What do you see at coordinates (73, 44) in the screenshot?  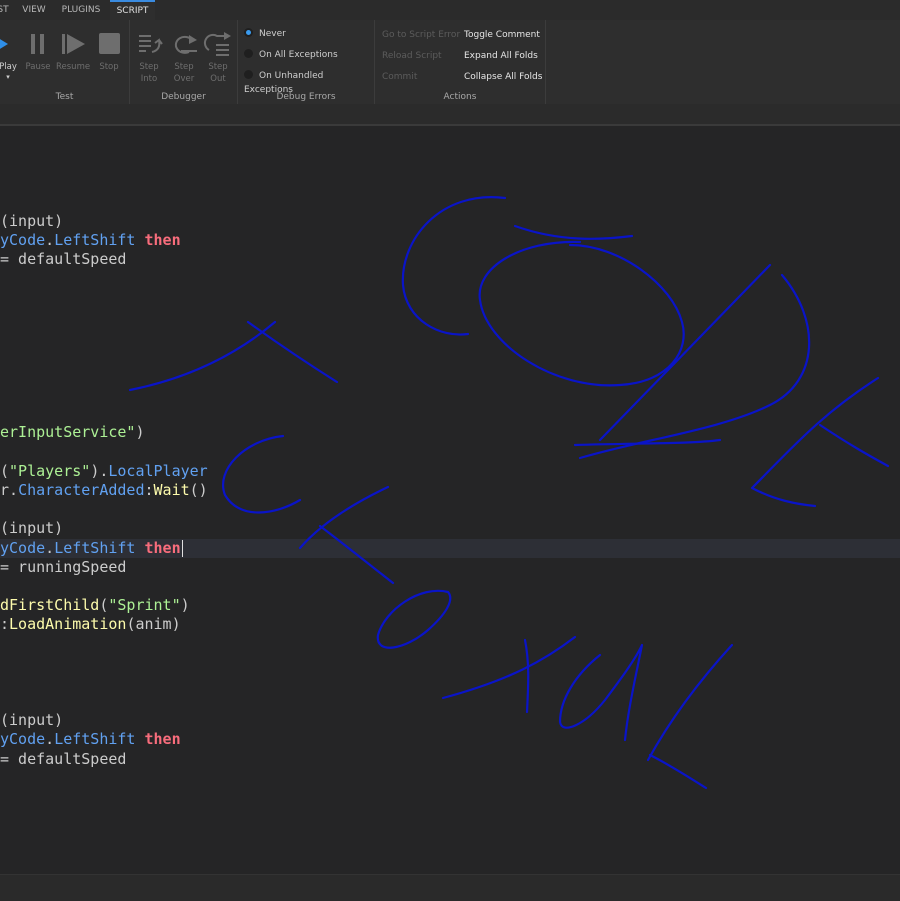 I see `resume-icon` at bounding box center [73, 44].